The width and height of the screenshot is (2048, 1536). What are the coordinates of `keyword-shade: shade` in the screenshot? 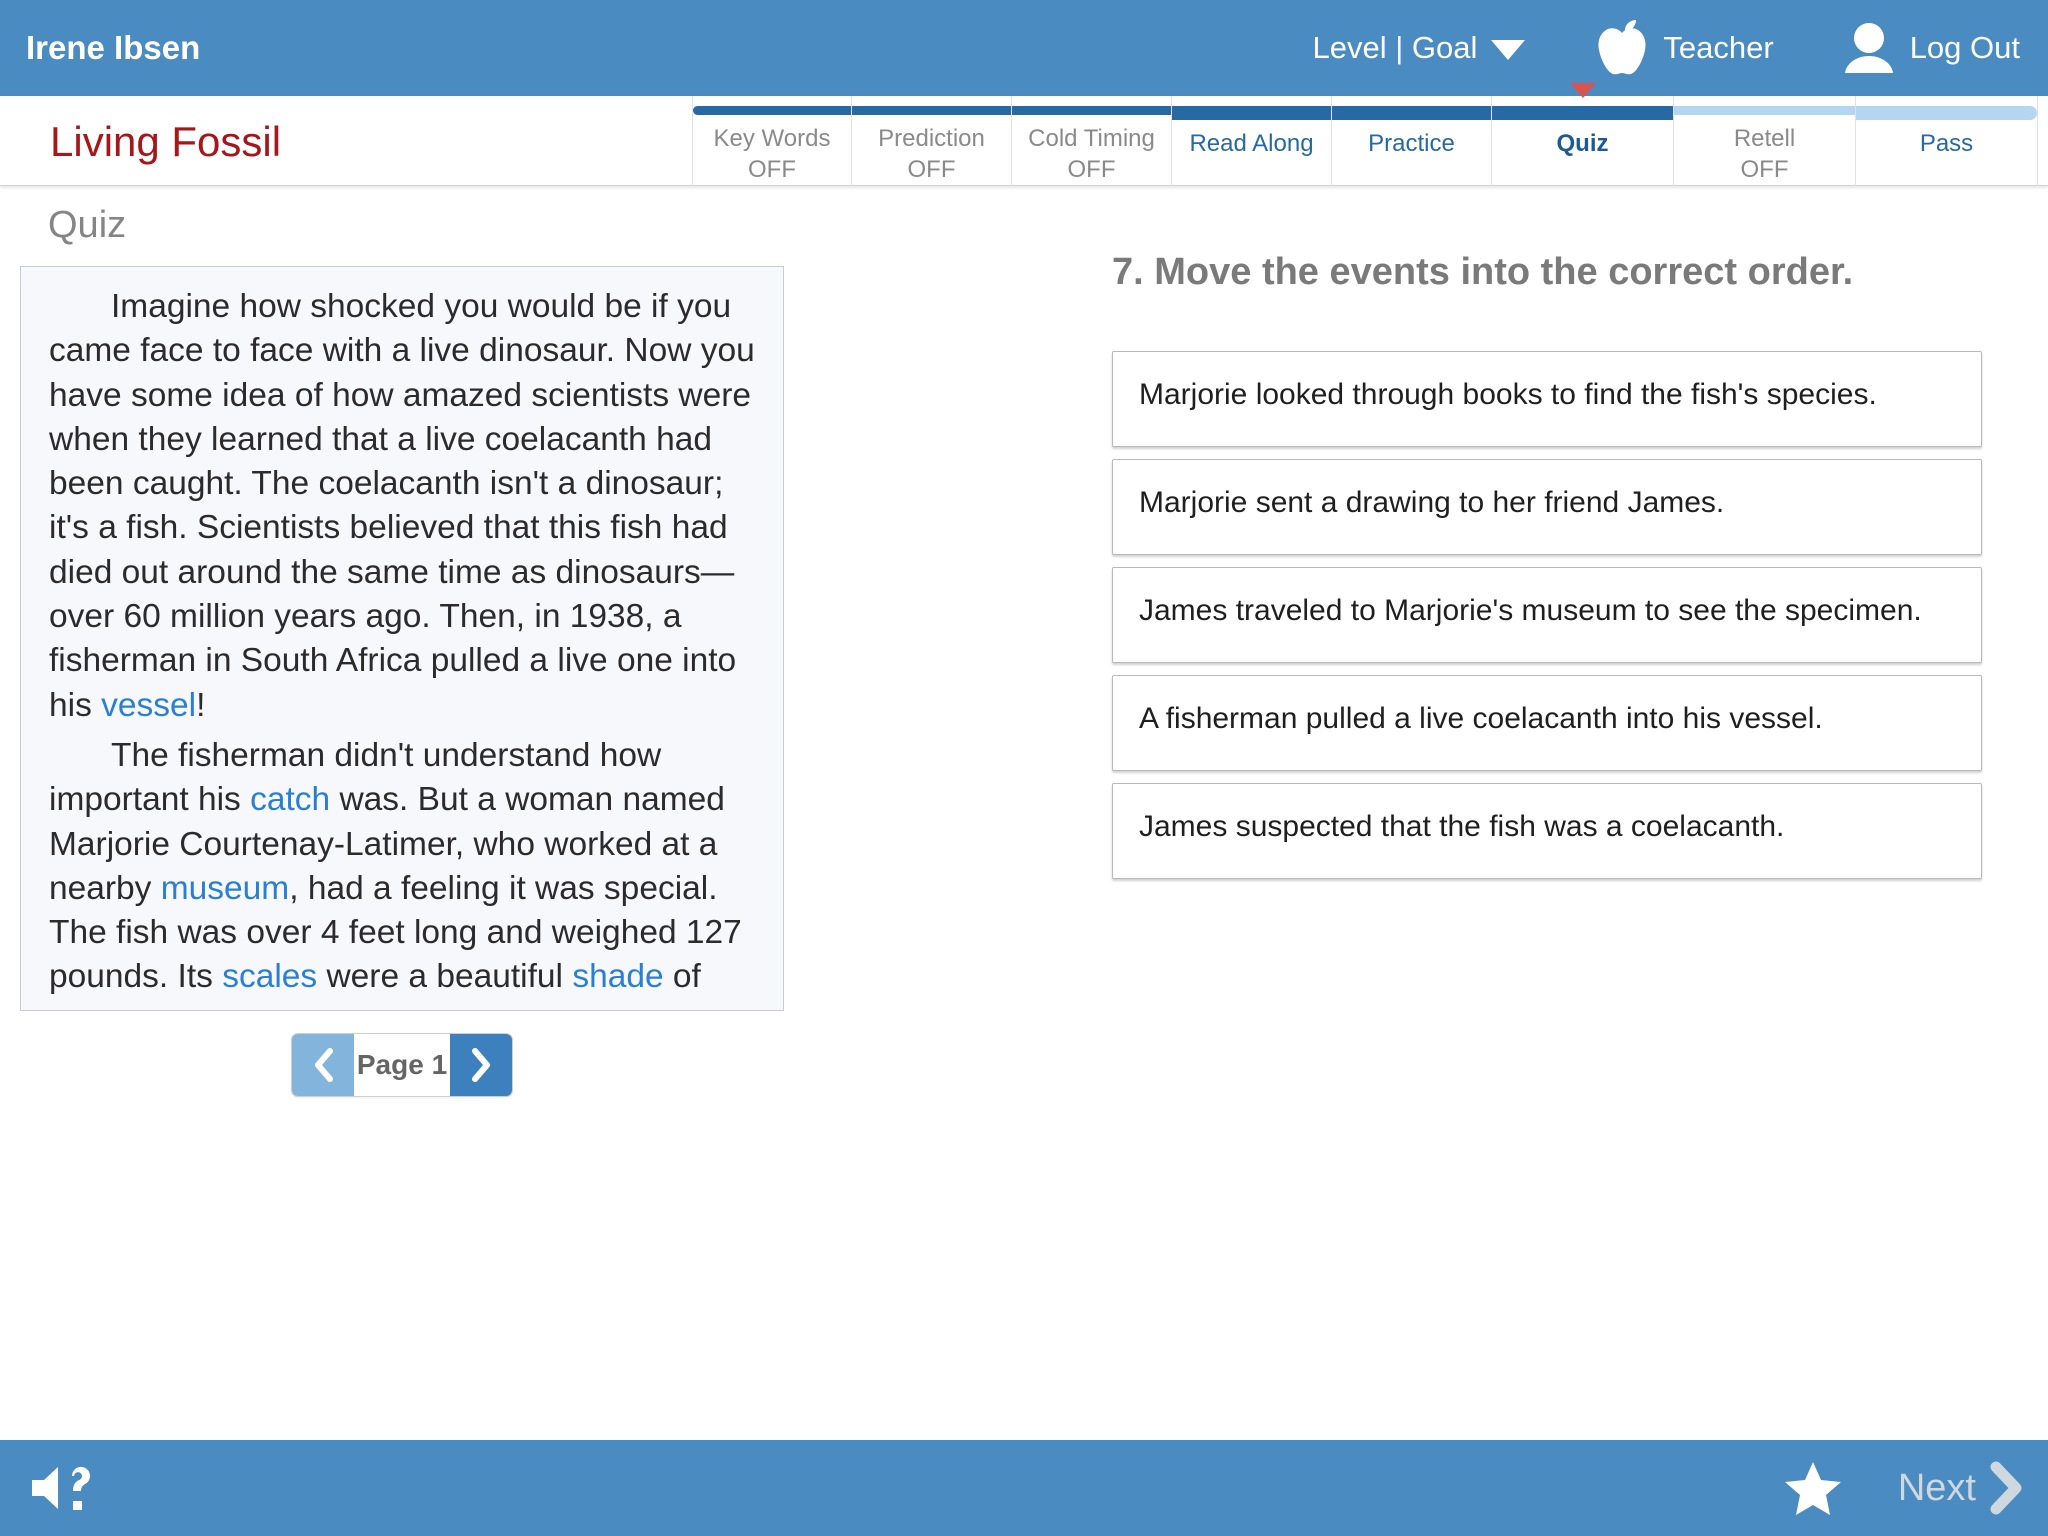 It's located at (617, 976).